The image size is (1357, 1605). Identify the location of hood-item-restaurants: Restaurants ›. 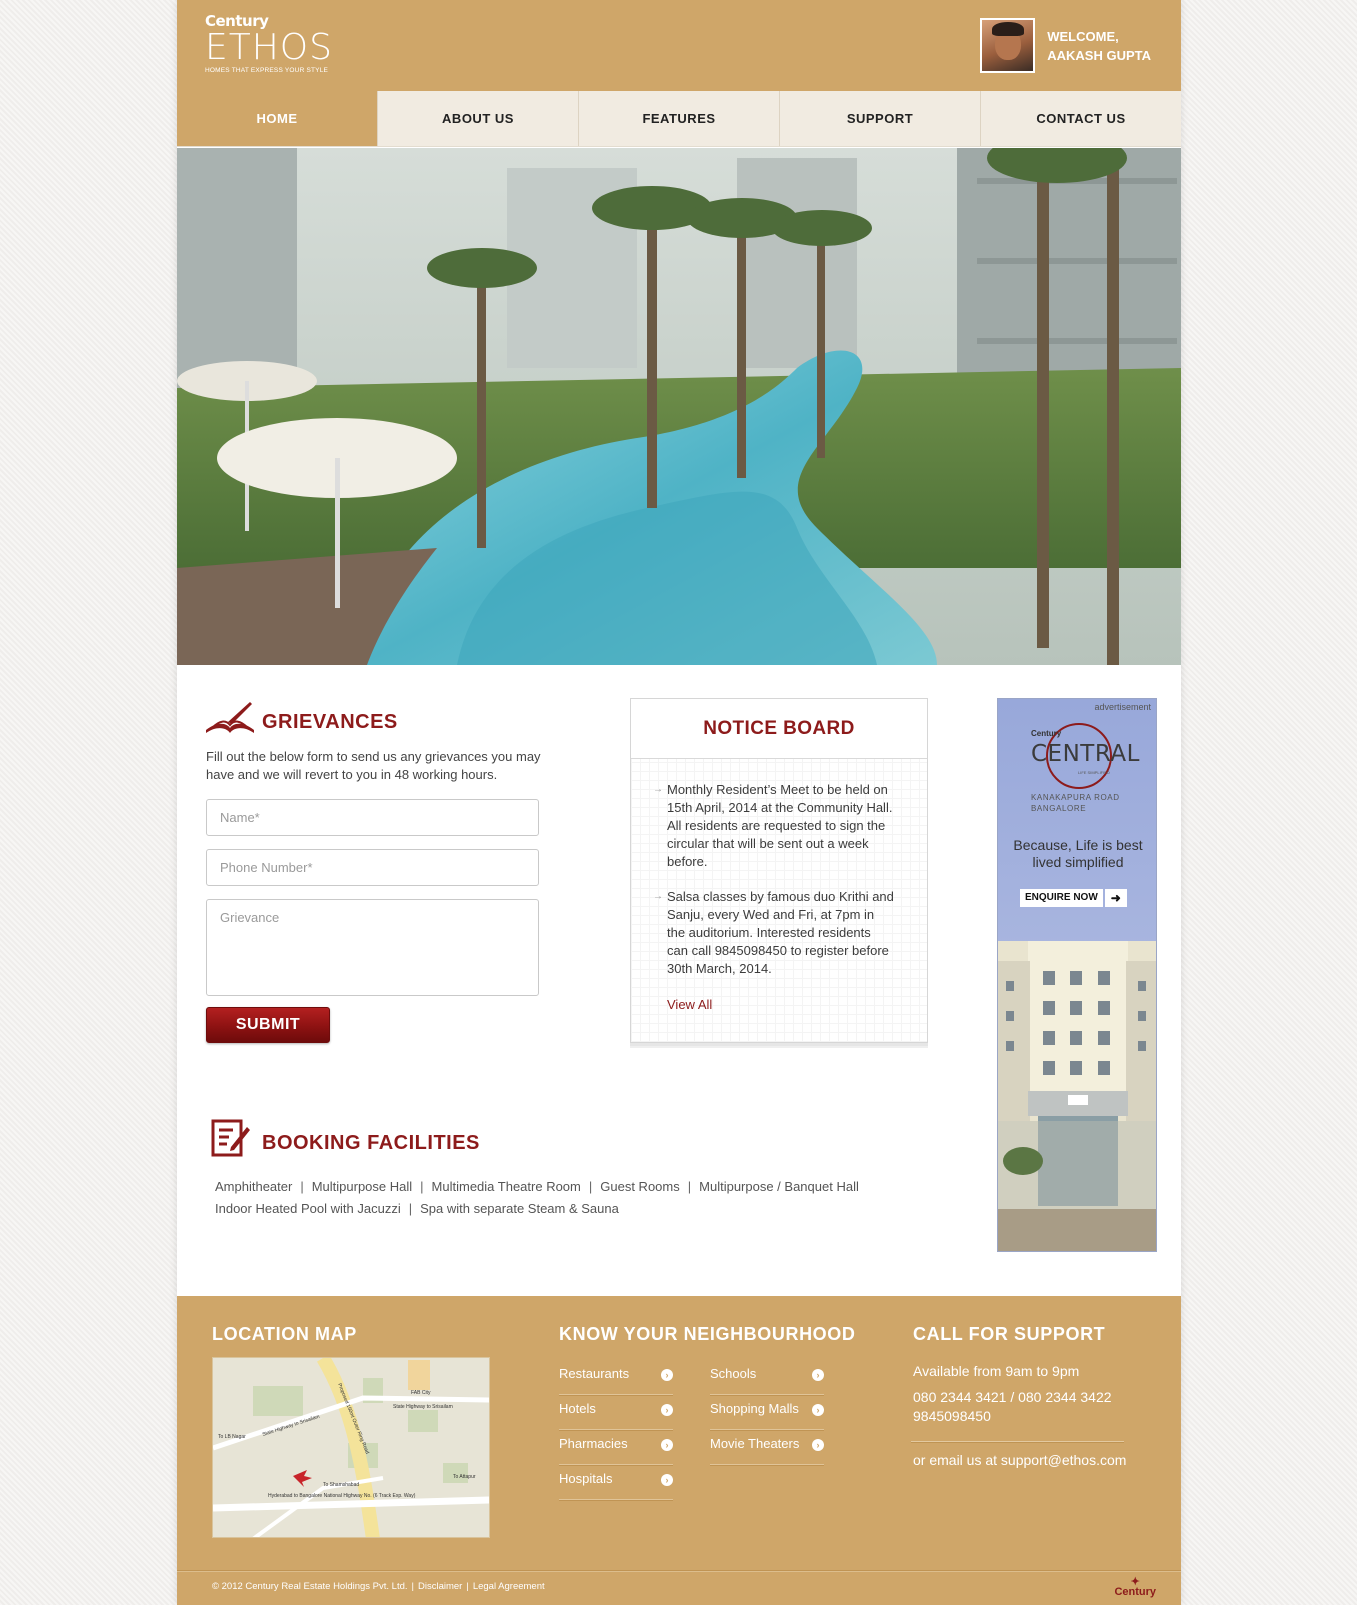
(616, 1377).